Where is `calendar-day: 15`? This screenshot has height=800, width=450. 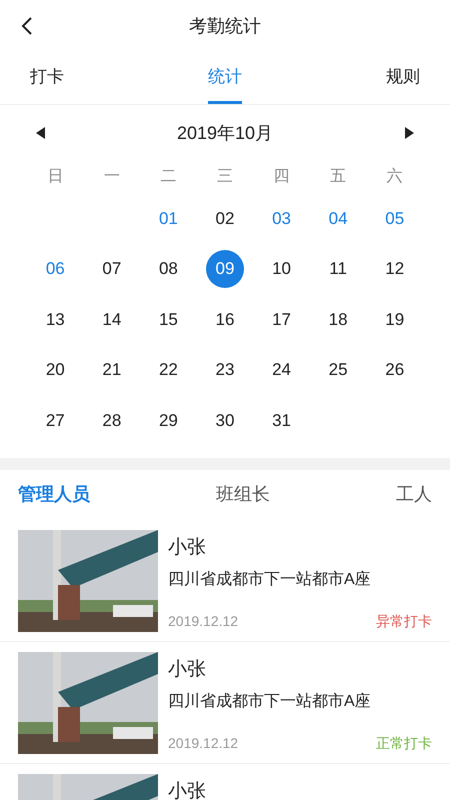 calendar-day: 15 is located at coordinates (168, 319).